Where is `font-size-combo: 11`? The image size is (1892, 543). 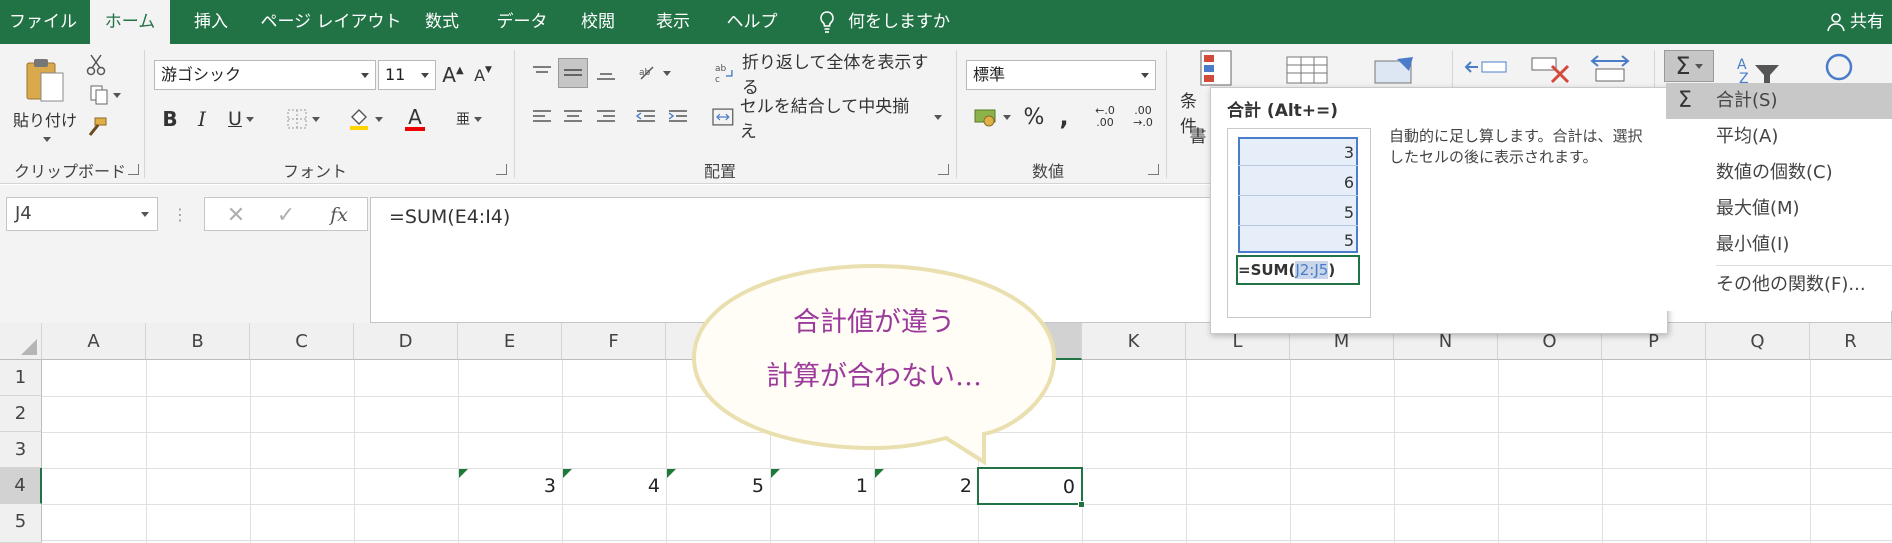 font-size-combo: 11 is located at coordinates (407, 75).